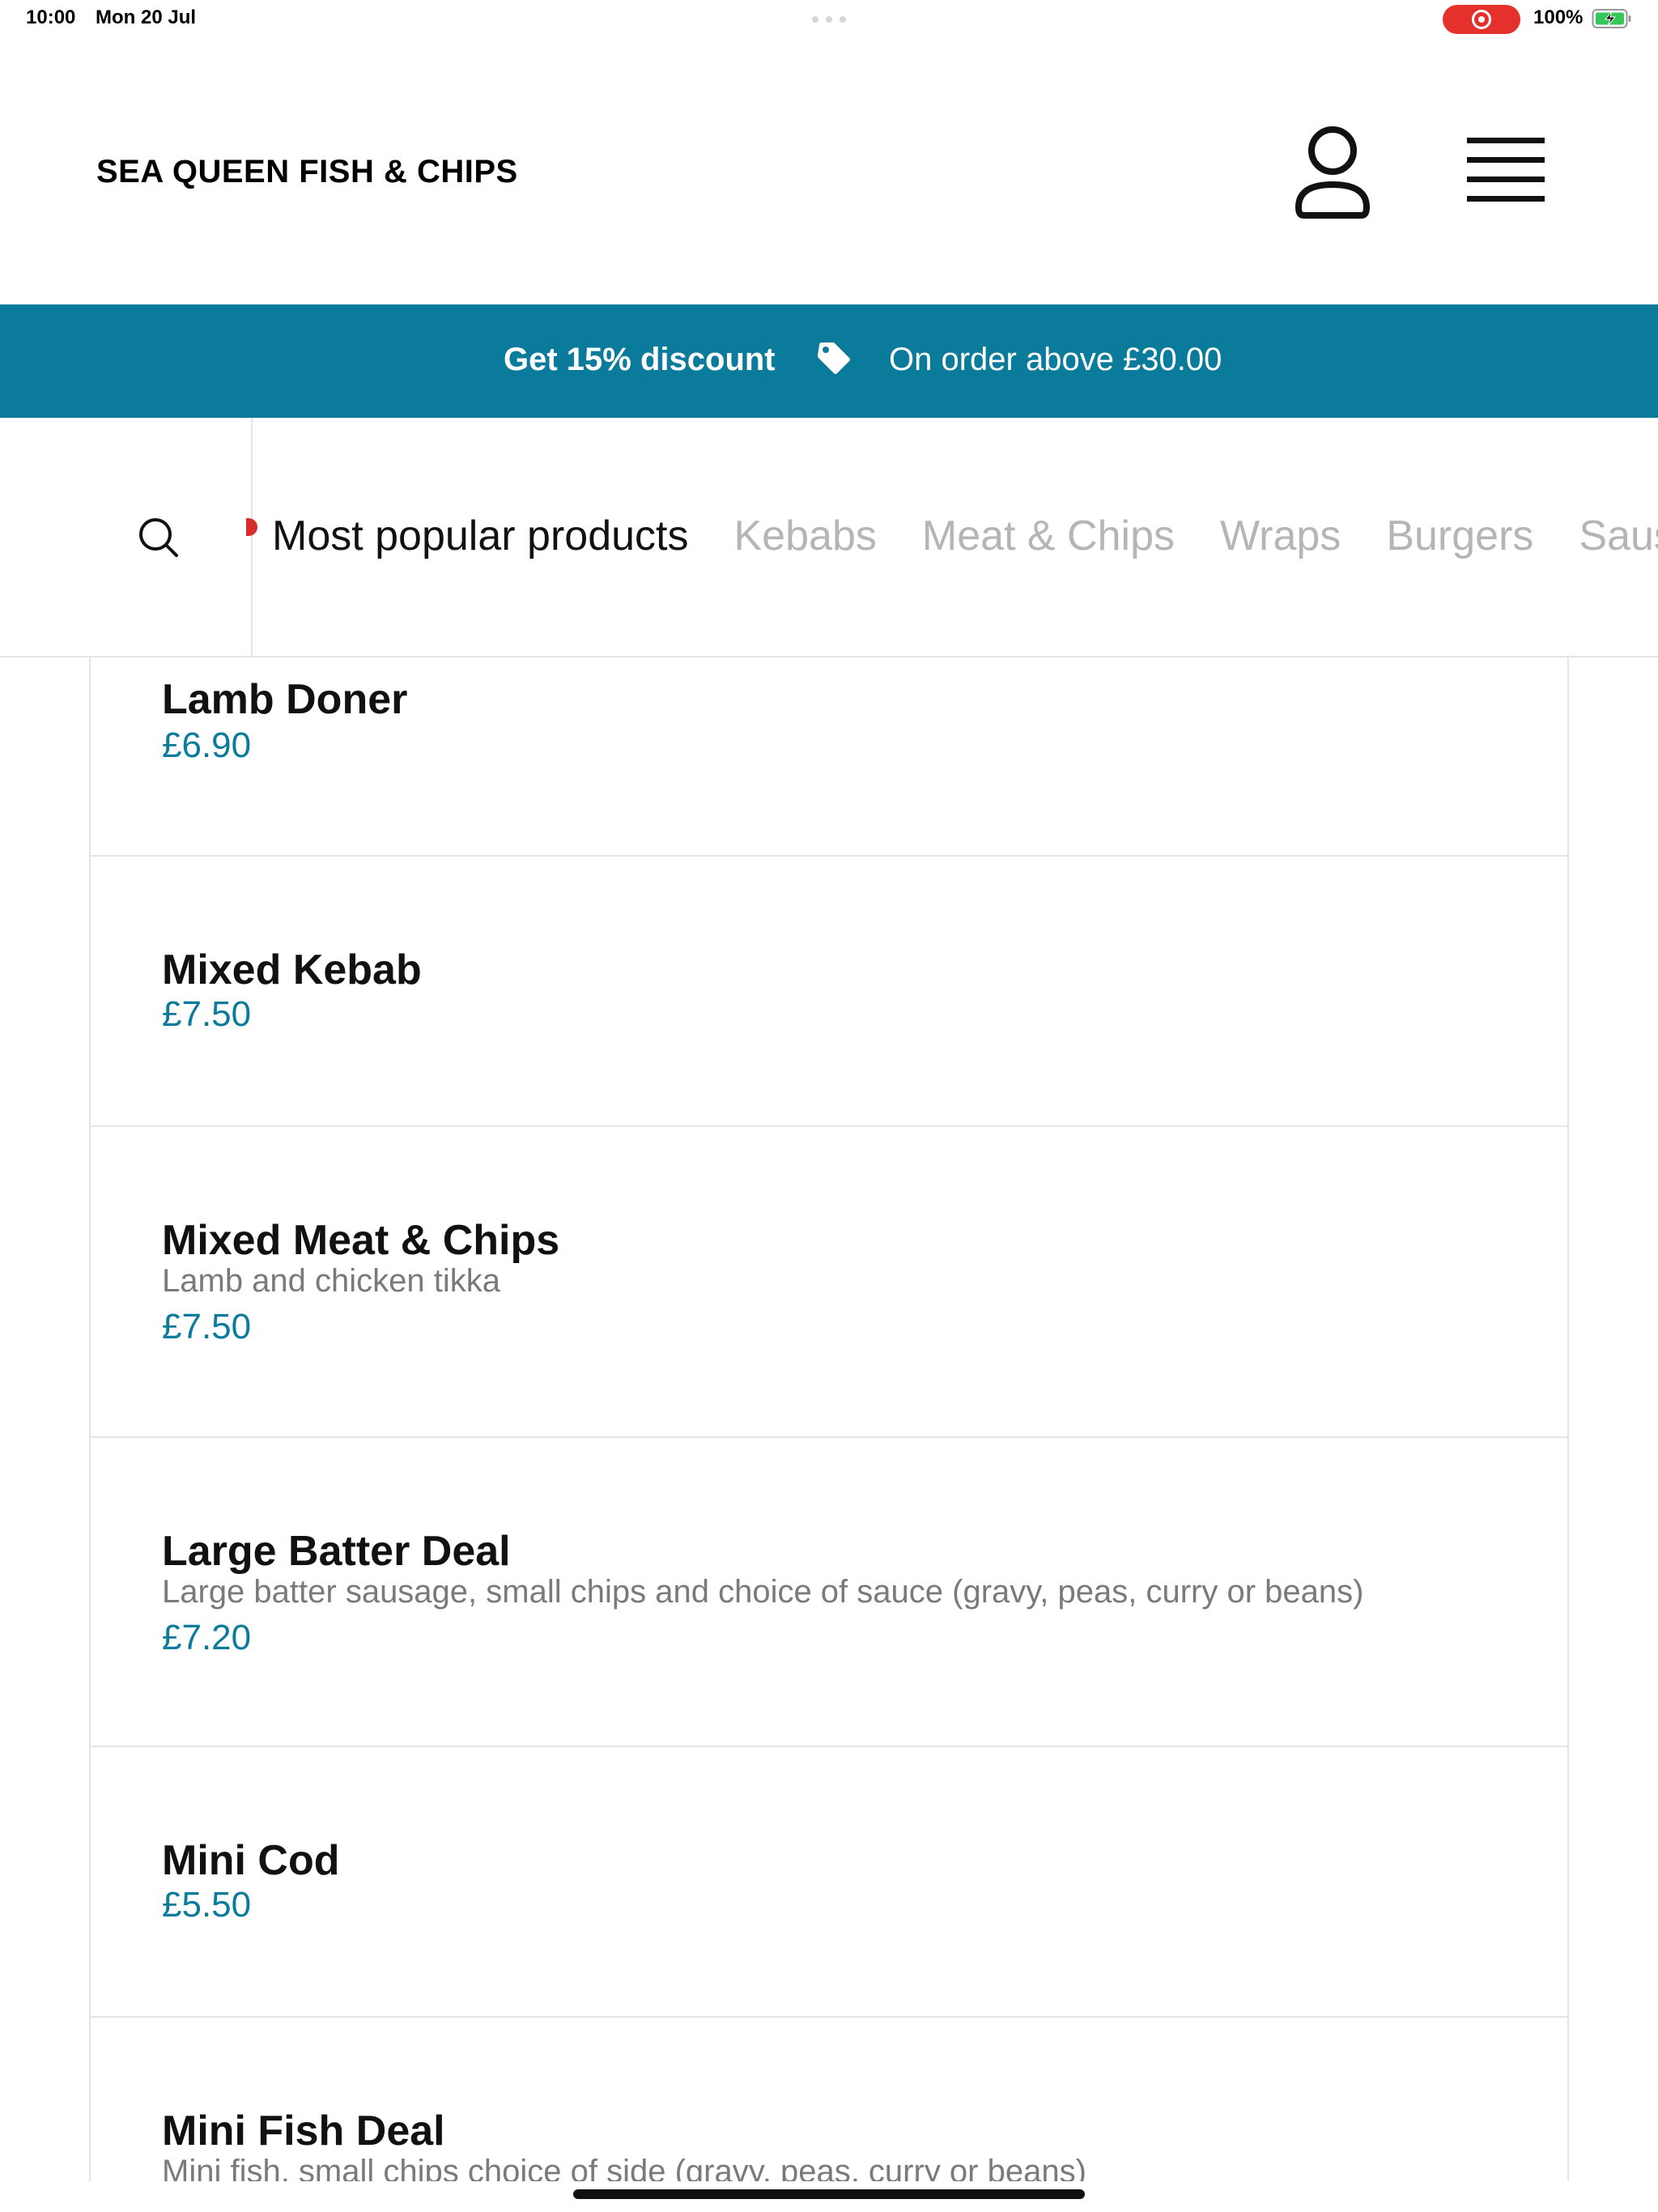 The height and width of the screenshot is (2212, 1658). I want to click on tab-most-popular-products: Most popular products, so click(480, 536).